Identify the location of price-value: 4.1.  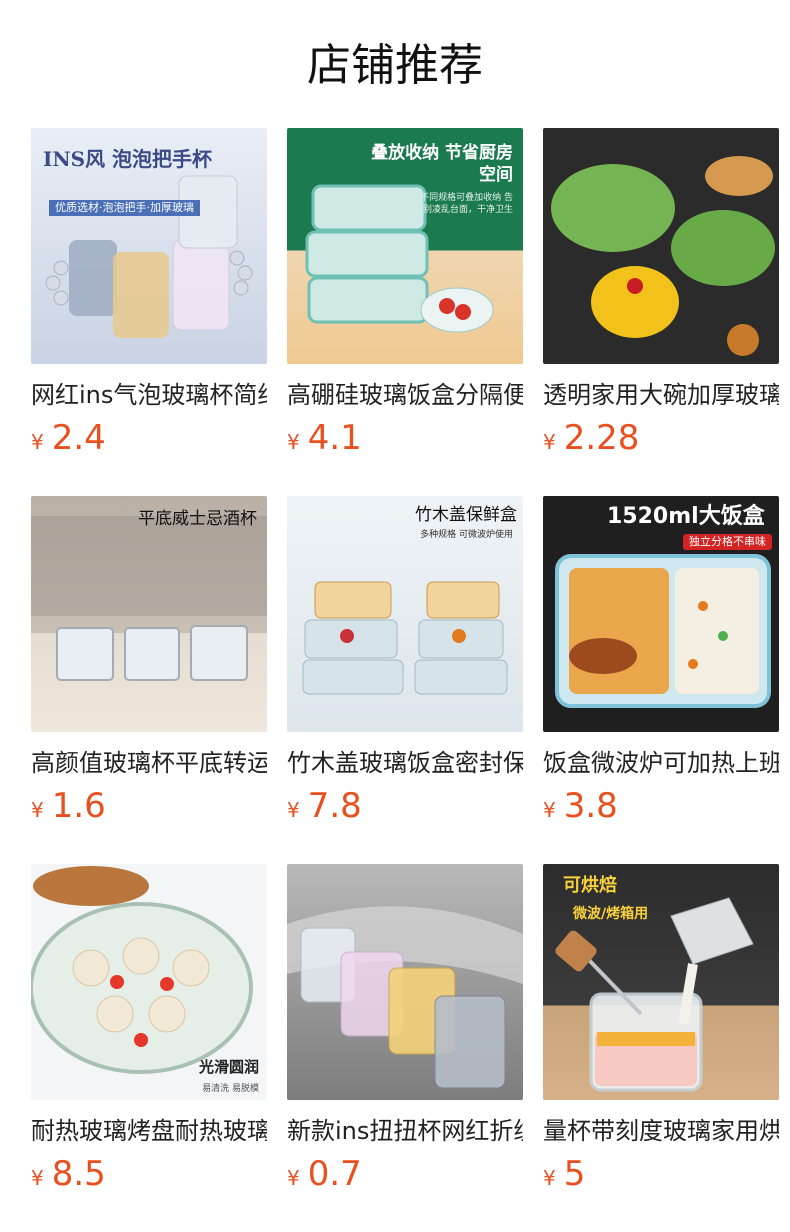
(334, 438).